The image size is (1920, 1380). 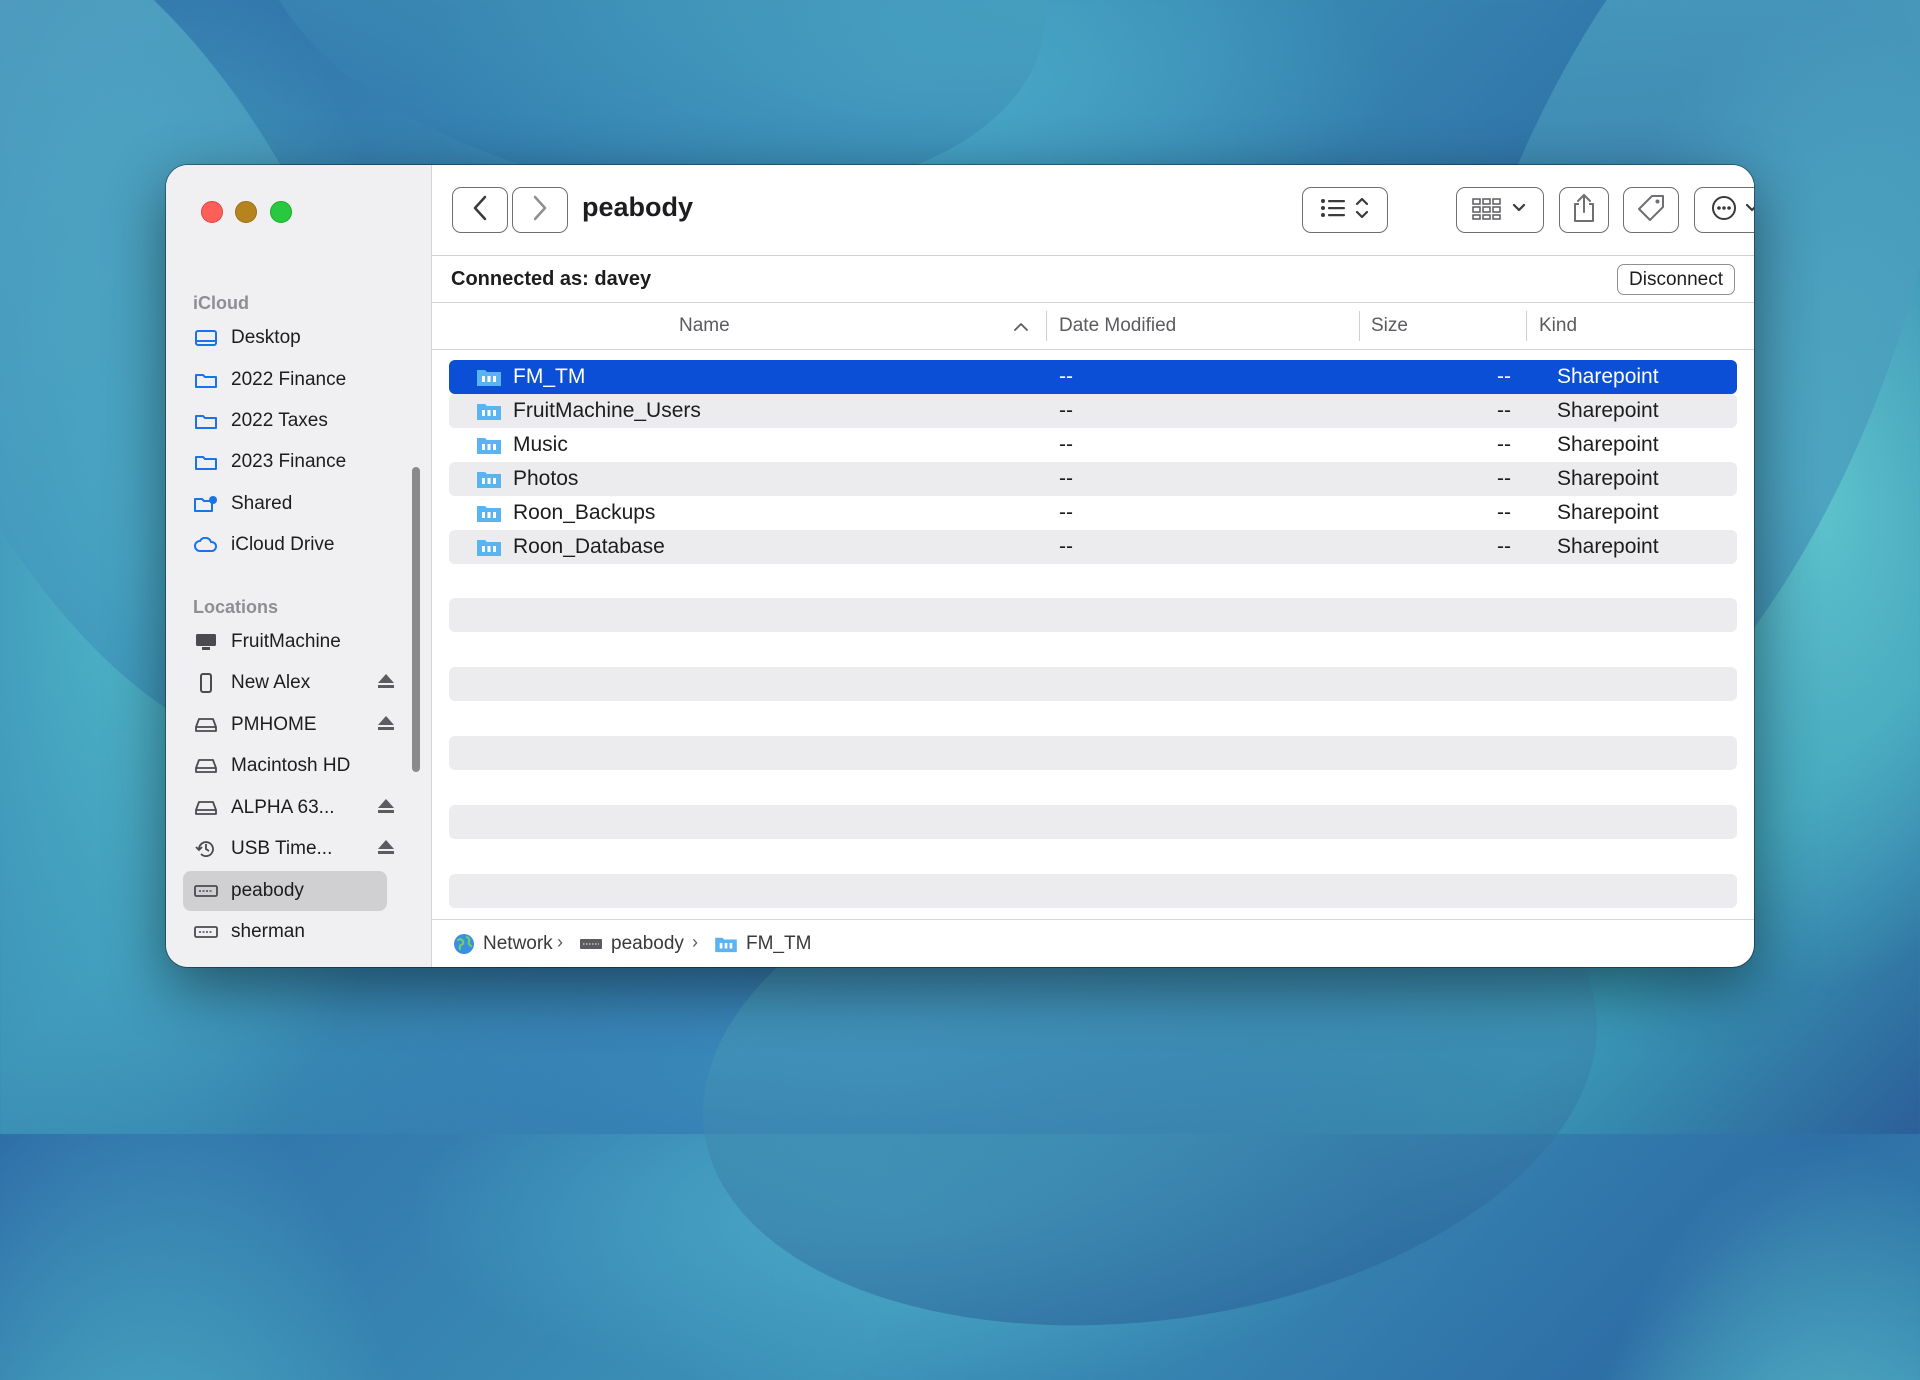 I want to click on sidebar-item-pmhome: PMHOME, so click(x=288, y=725).